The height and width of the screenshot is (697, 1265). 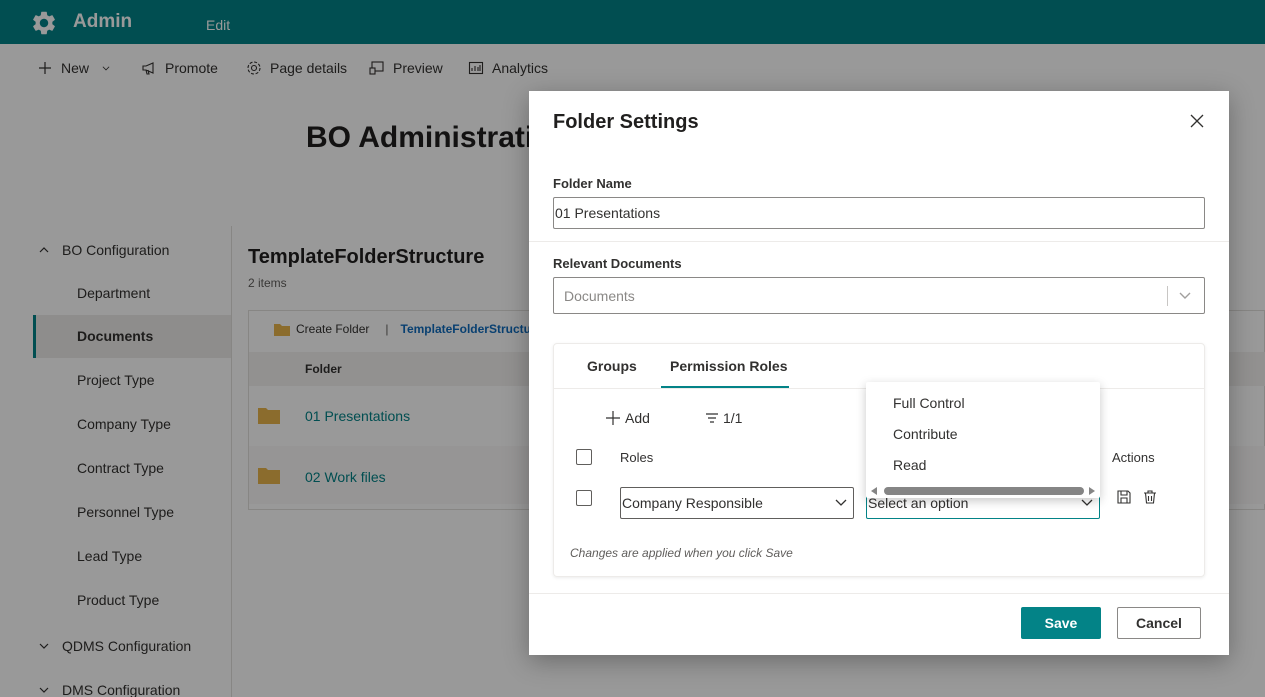 I want to click on relevant-documents-label: Relevant Documents, so click(x=617, y=263).